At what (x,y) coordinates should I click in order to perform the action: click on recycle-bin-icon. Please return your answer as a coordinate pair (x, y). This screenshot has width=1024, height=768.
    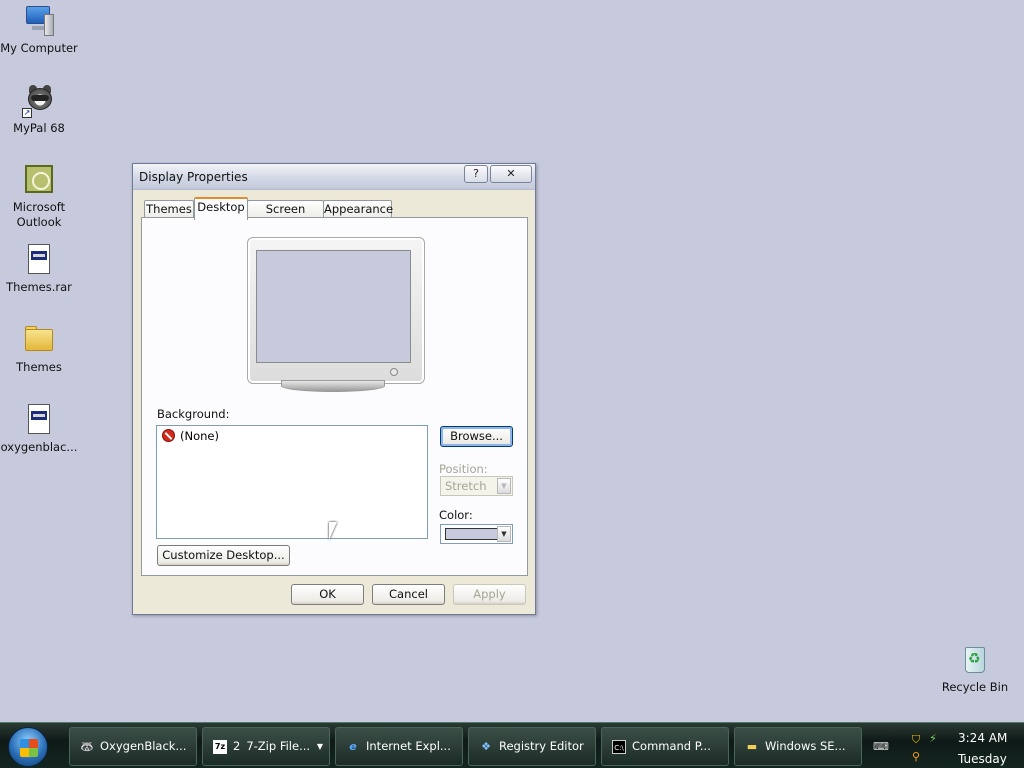
    Looking at the image, I should click on (975, 660).